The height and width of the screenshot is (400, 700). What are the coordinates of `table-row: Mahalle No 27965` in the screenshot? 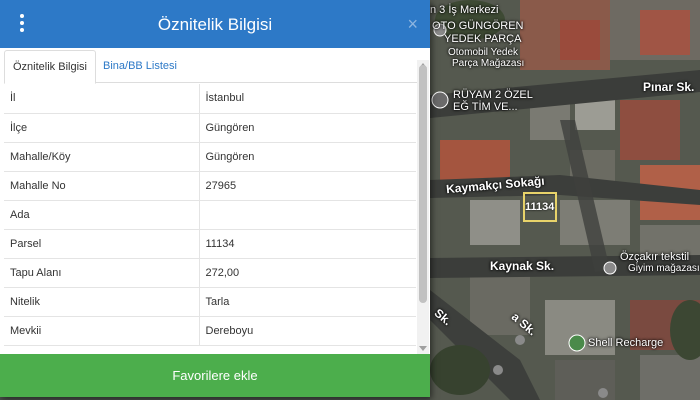 It's located at (210, 186).